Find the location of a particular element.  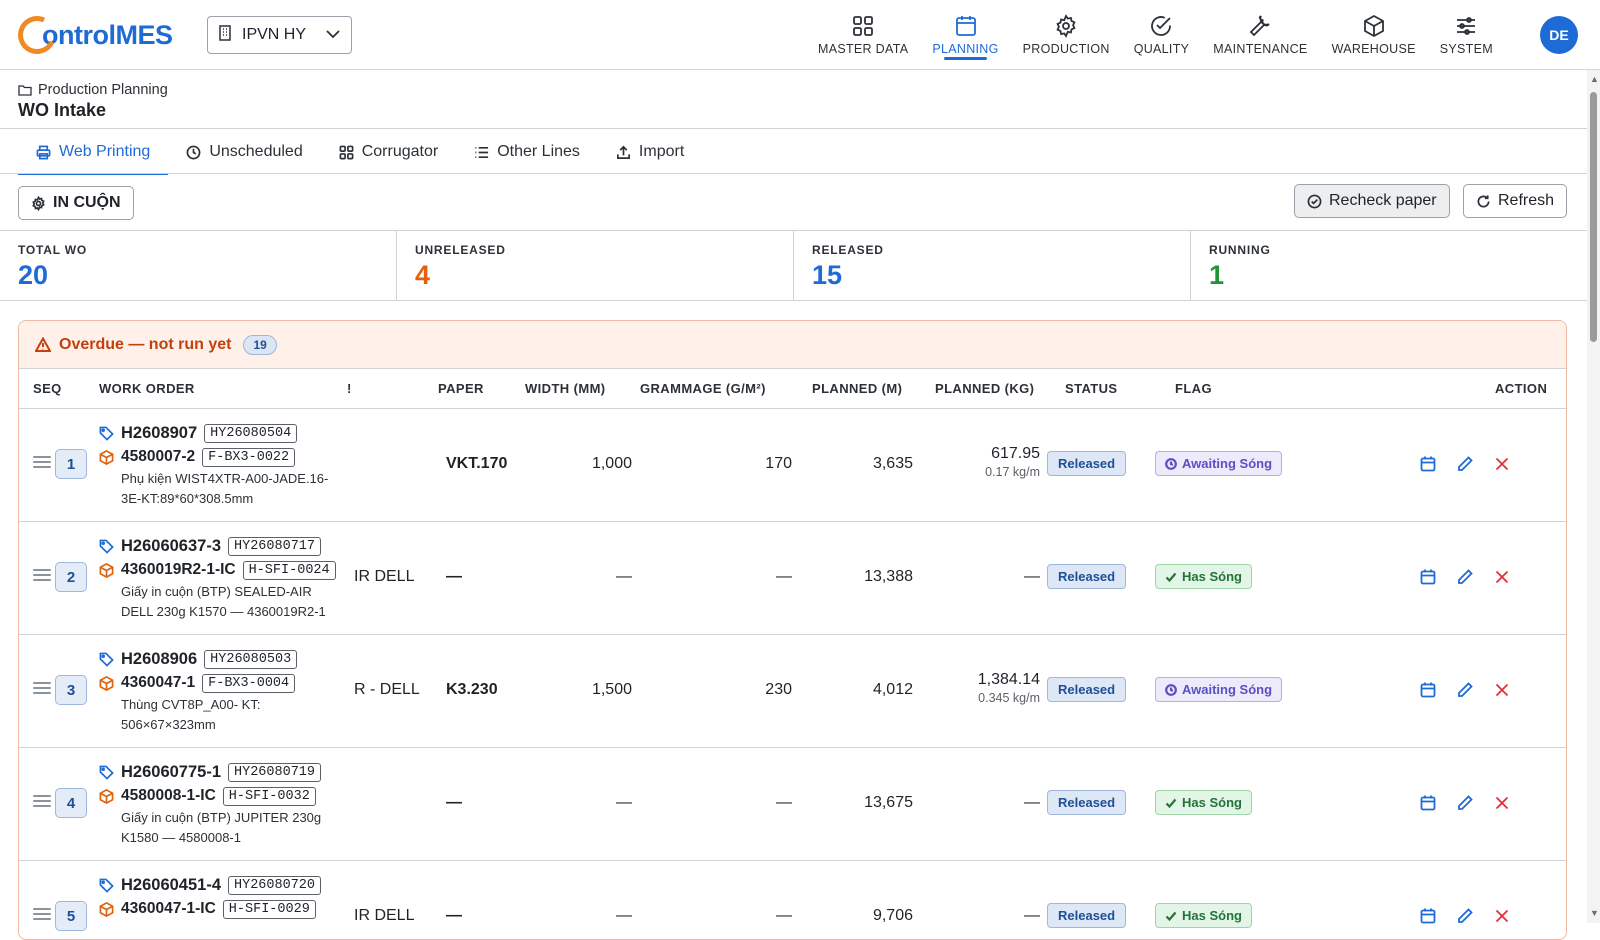

tag-icon is located at coordinates (106, 772).